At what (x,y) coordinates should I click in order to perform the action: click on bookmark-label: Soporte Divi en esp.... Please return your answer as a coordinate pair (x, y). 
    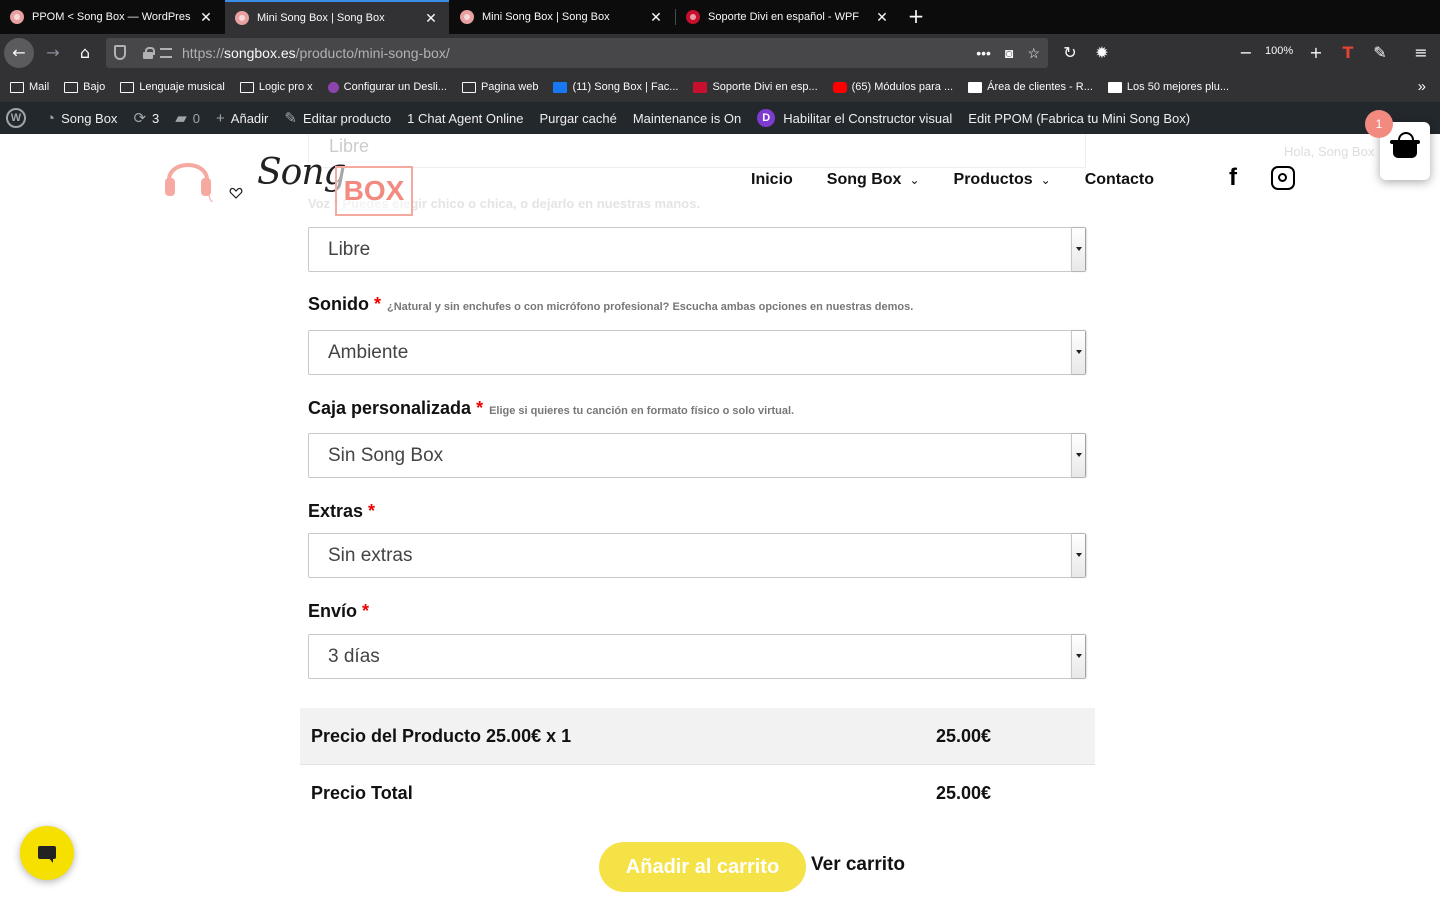
    Looking at the image, I should click on (765, 87).